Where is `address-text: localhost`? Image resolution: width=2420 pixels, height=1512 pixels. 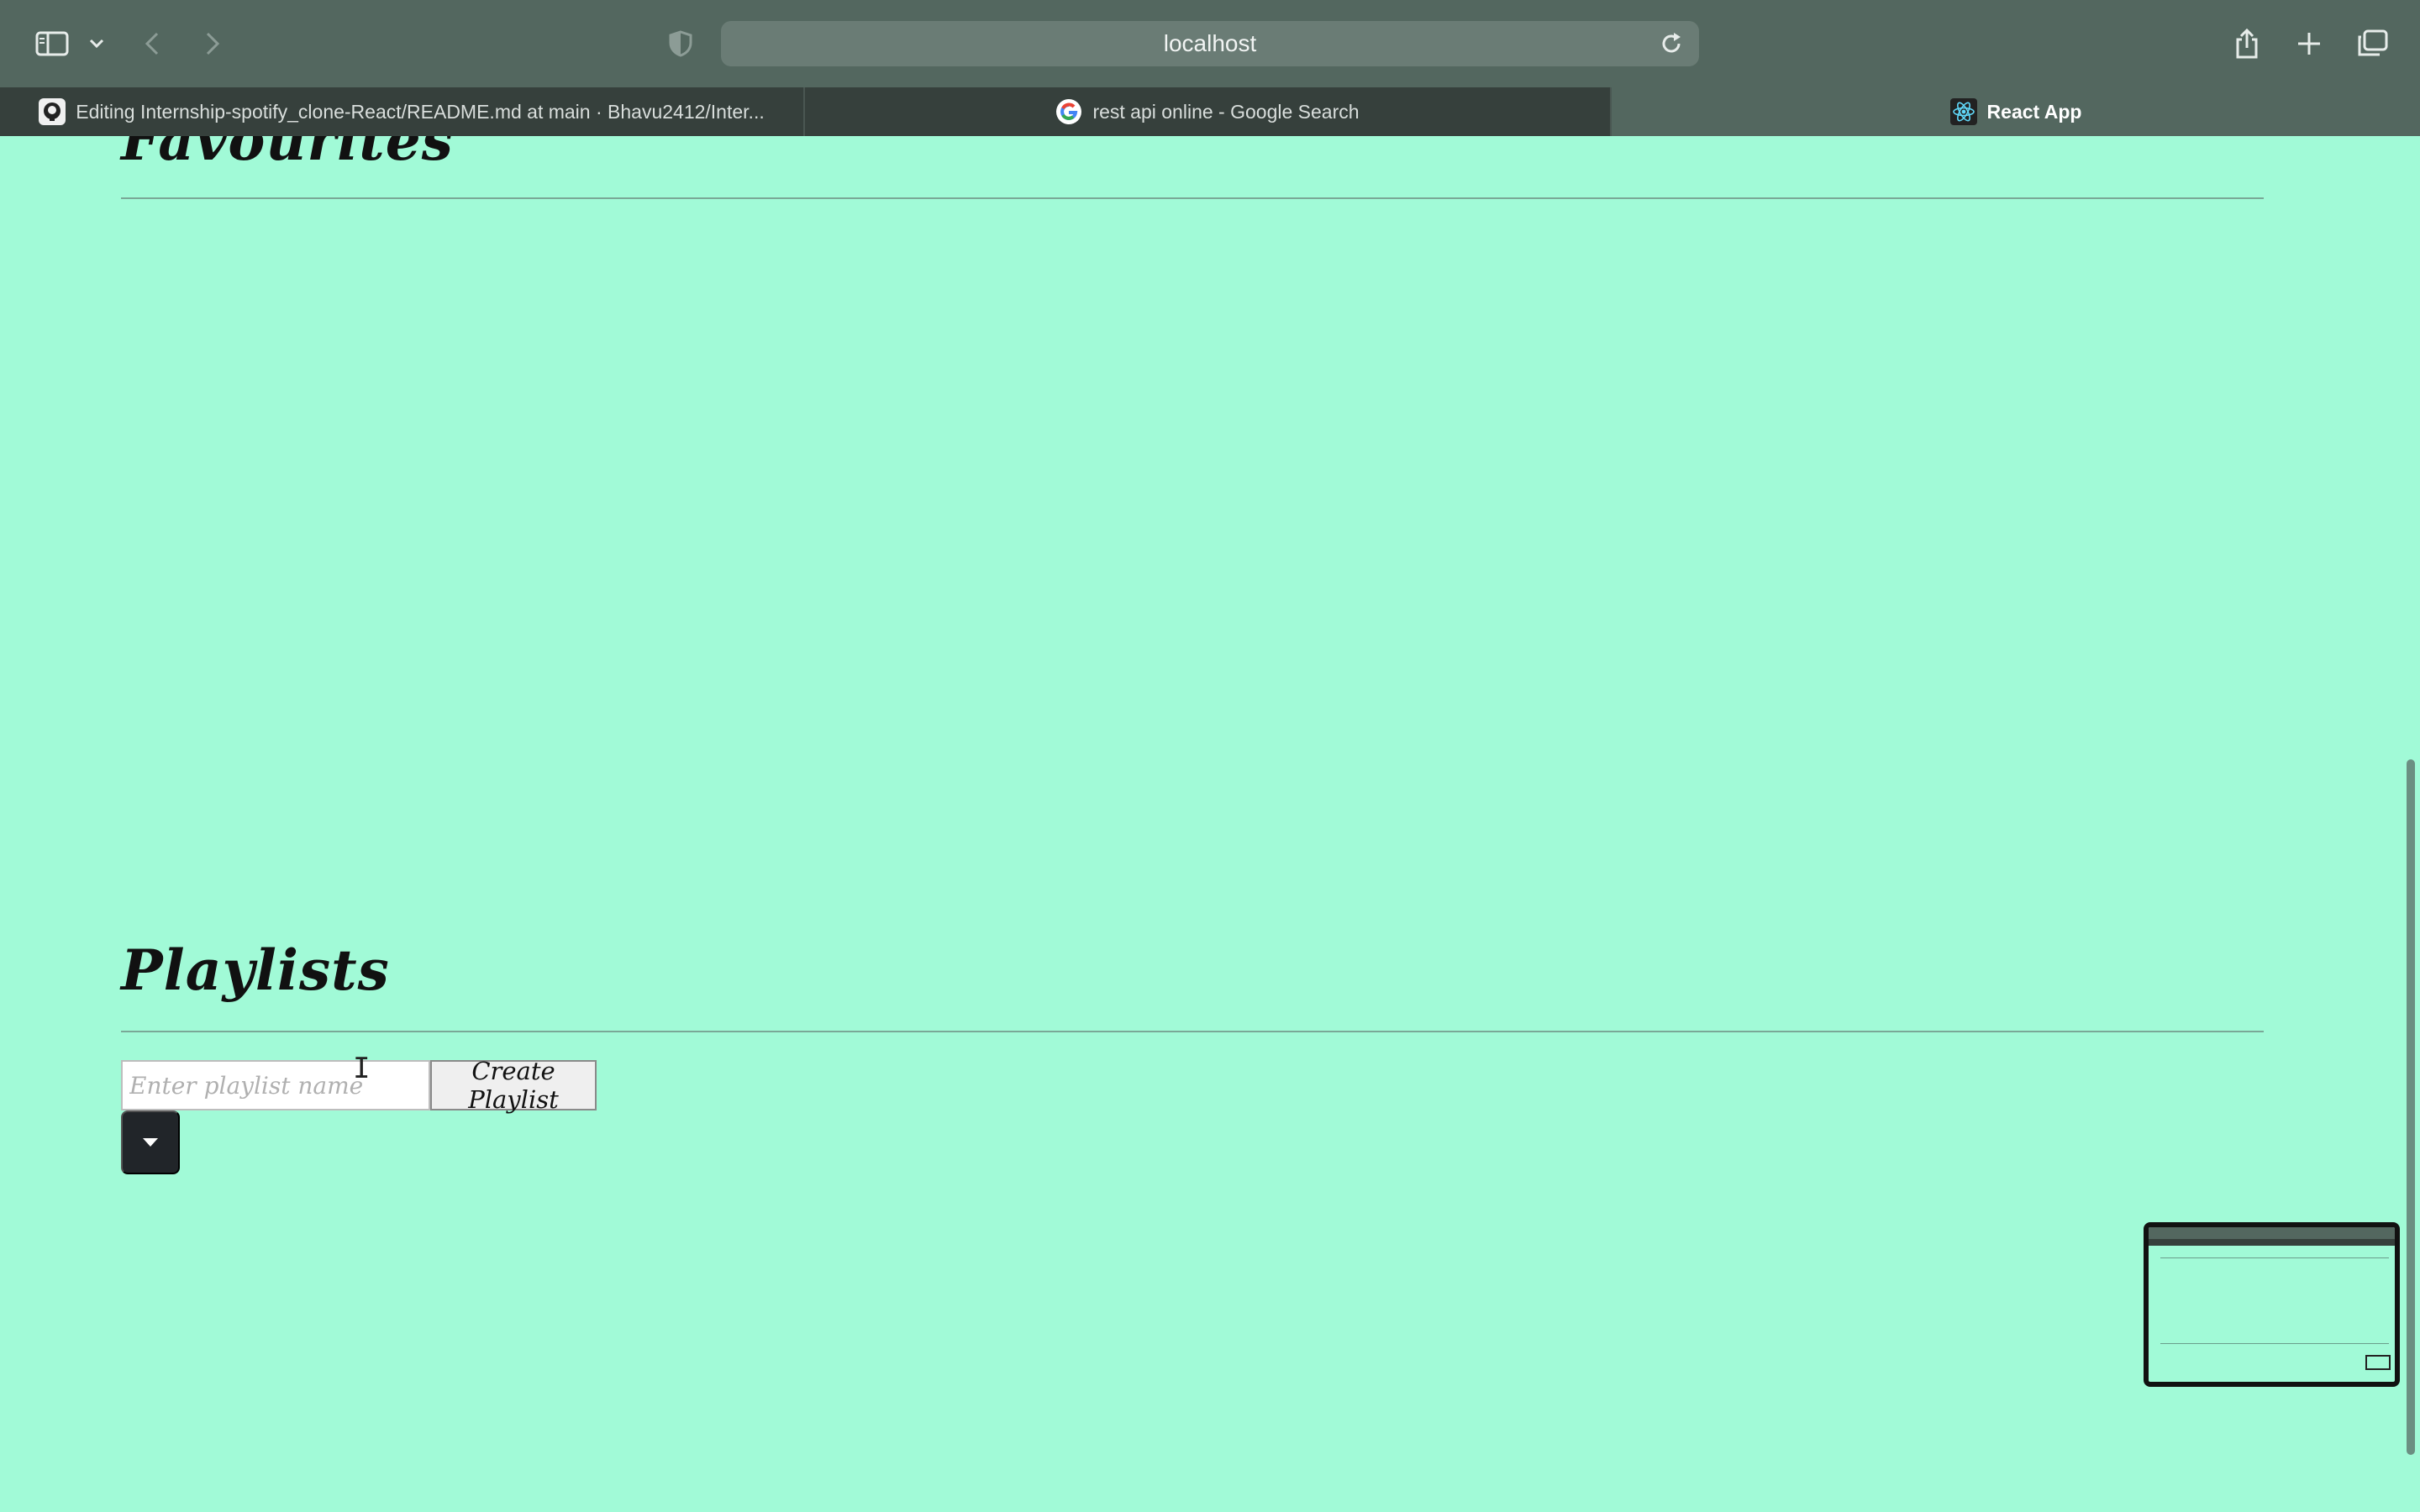 address-text: localhost is located at coordinates (1210, 43).